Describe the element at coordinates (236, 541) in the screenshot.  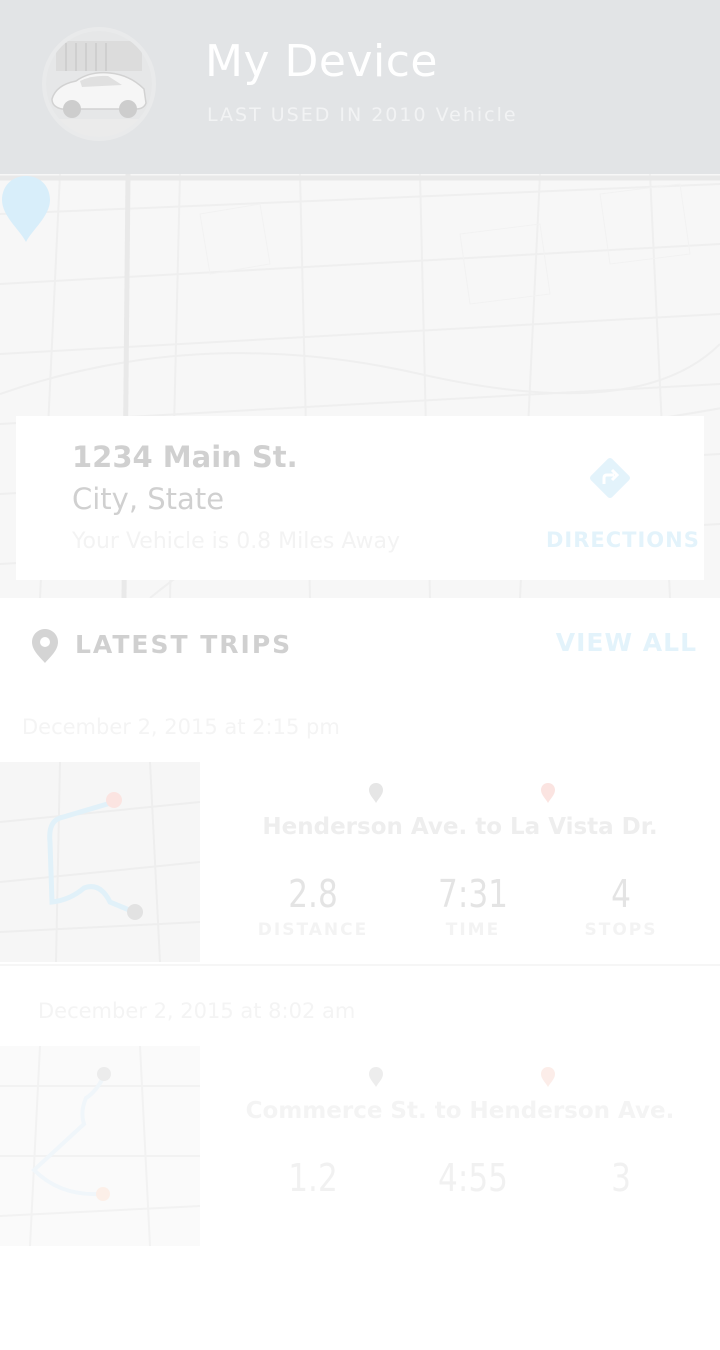
I see `vehicle-distance-text: Your Vehicle is 0.8 Miles Away` at that location.